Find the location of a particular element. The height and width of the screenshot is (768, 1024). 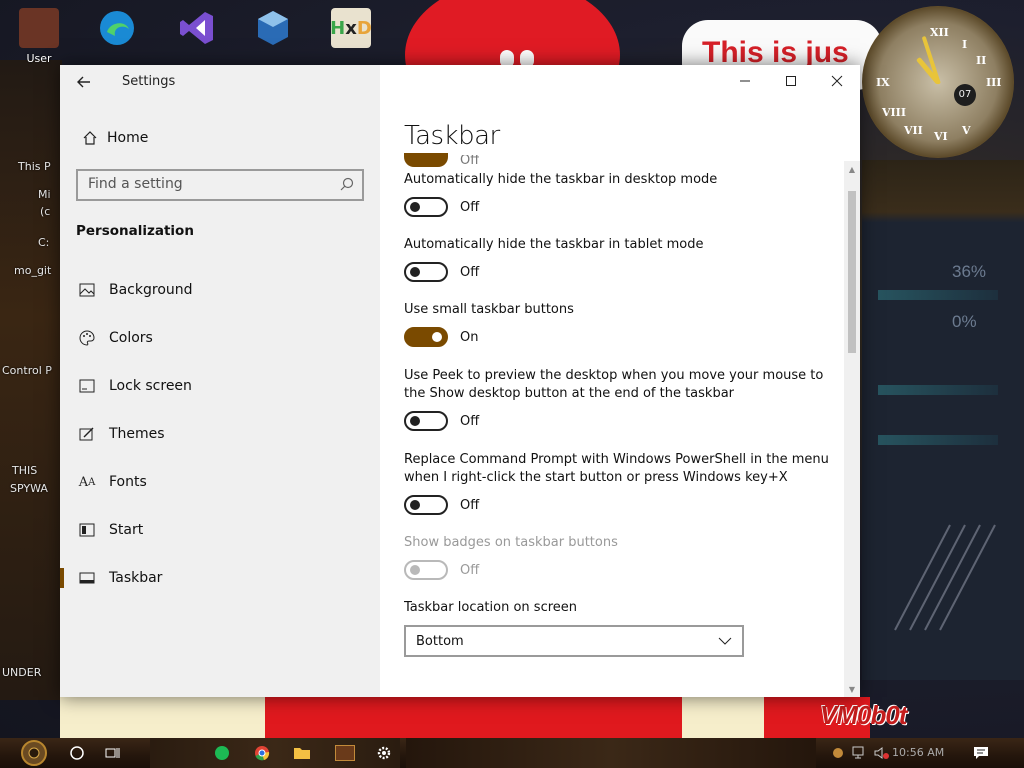

search-box is located at coordinates (220, 185).